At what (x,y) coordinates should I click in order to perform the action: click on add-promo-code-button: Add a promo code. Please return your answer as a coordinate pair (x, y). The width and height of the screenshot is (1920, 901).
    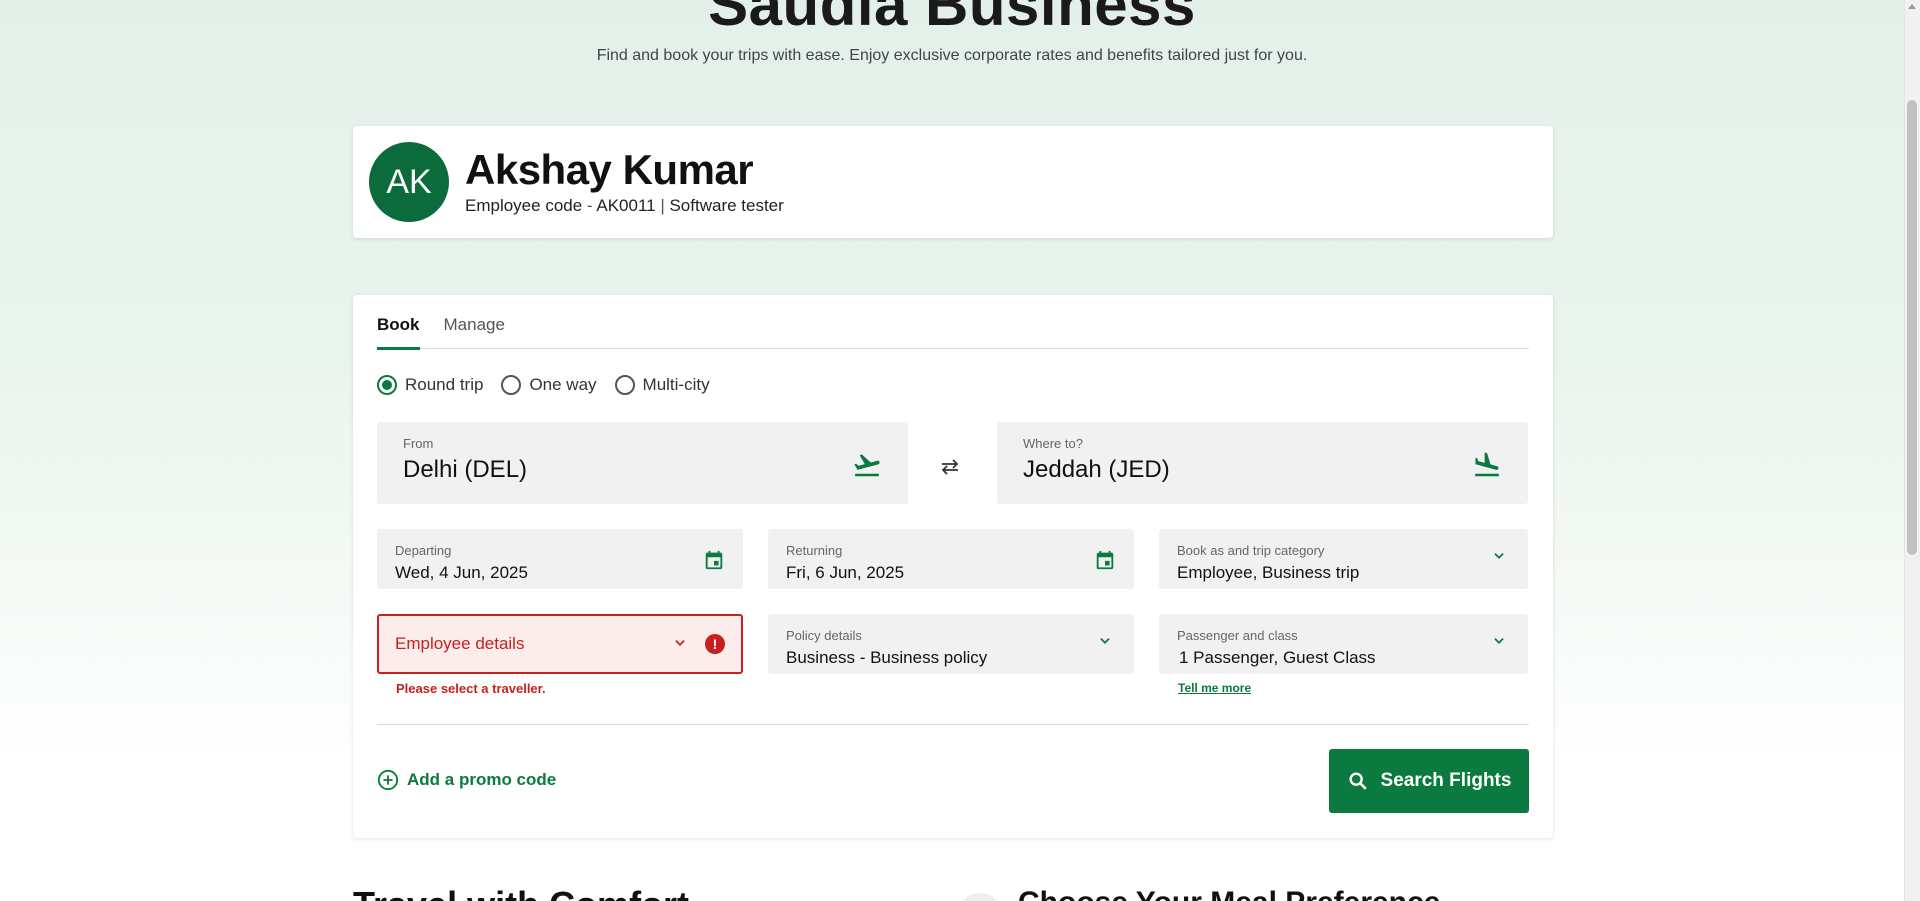
    Looking at the image, I should click on (466, 780).